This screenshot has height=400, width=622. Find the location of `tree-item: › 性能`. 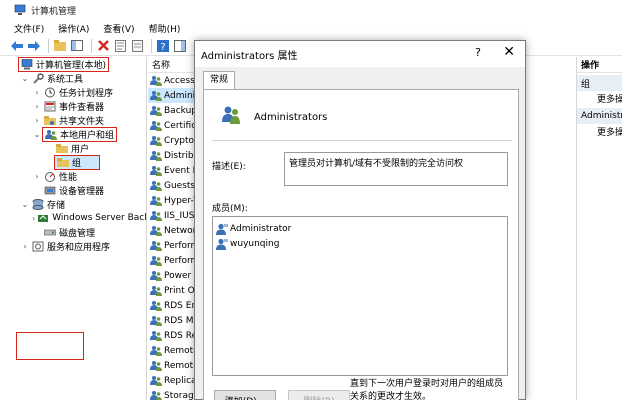

tree-item: › 性能 is located at coordinates (77, 176).